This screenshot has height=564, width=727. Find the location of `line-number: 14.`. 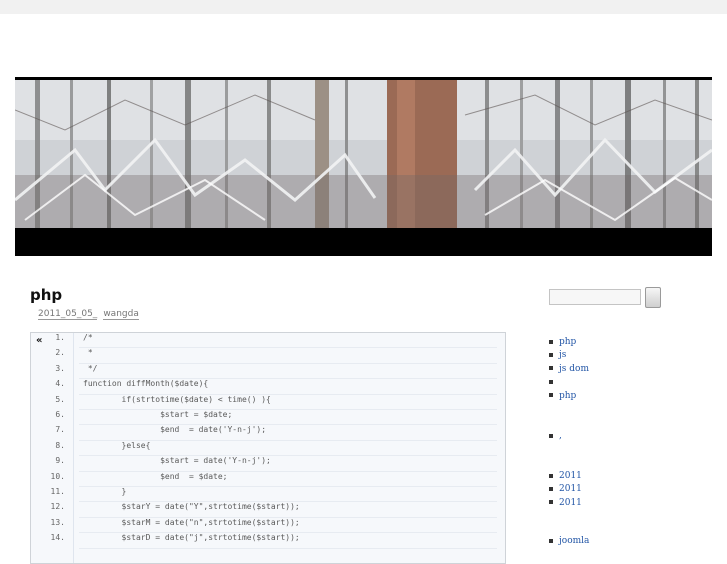

line-number: 14. is located at coordinates (57, 538).